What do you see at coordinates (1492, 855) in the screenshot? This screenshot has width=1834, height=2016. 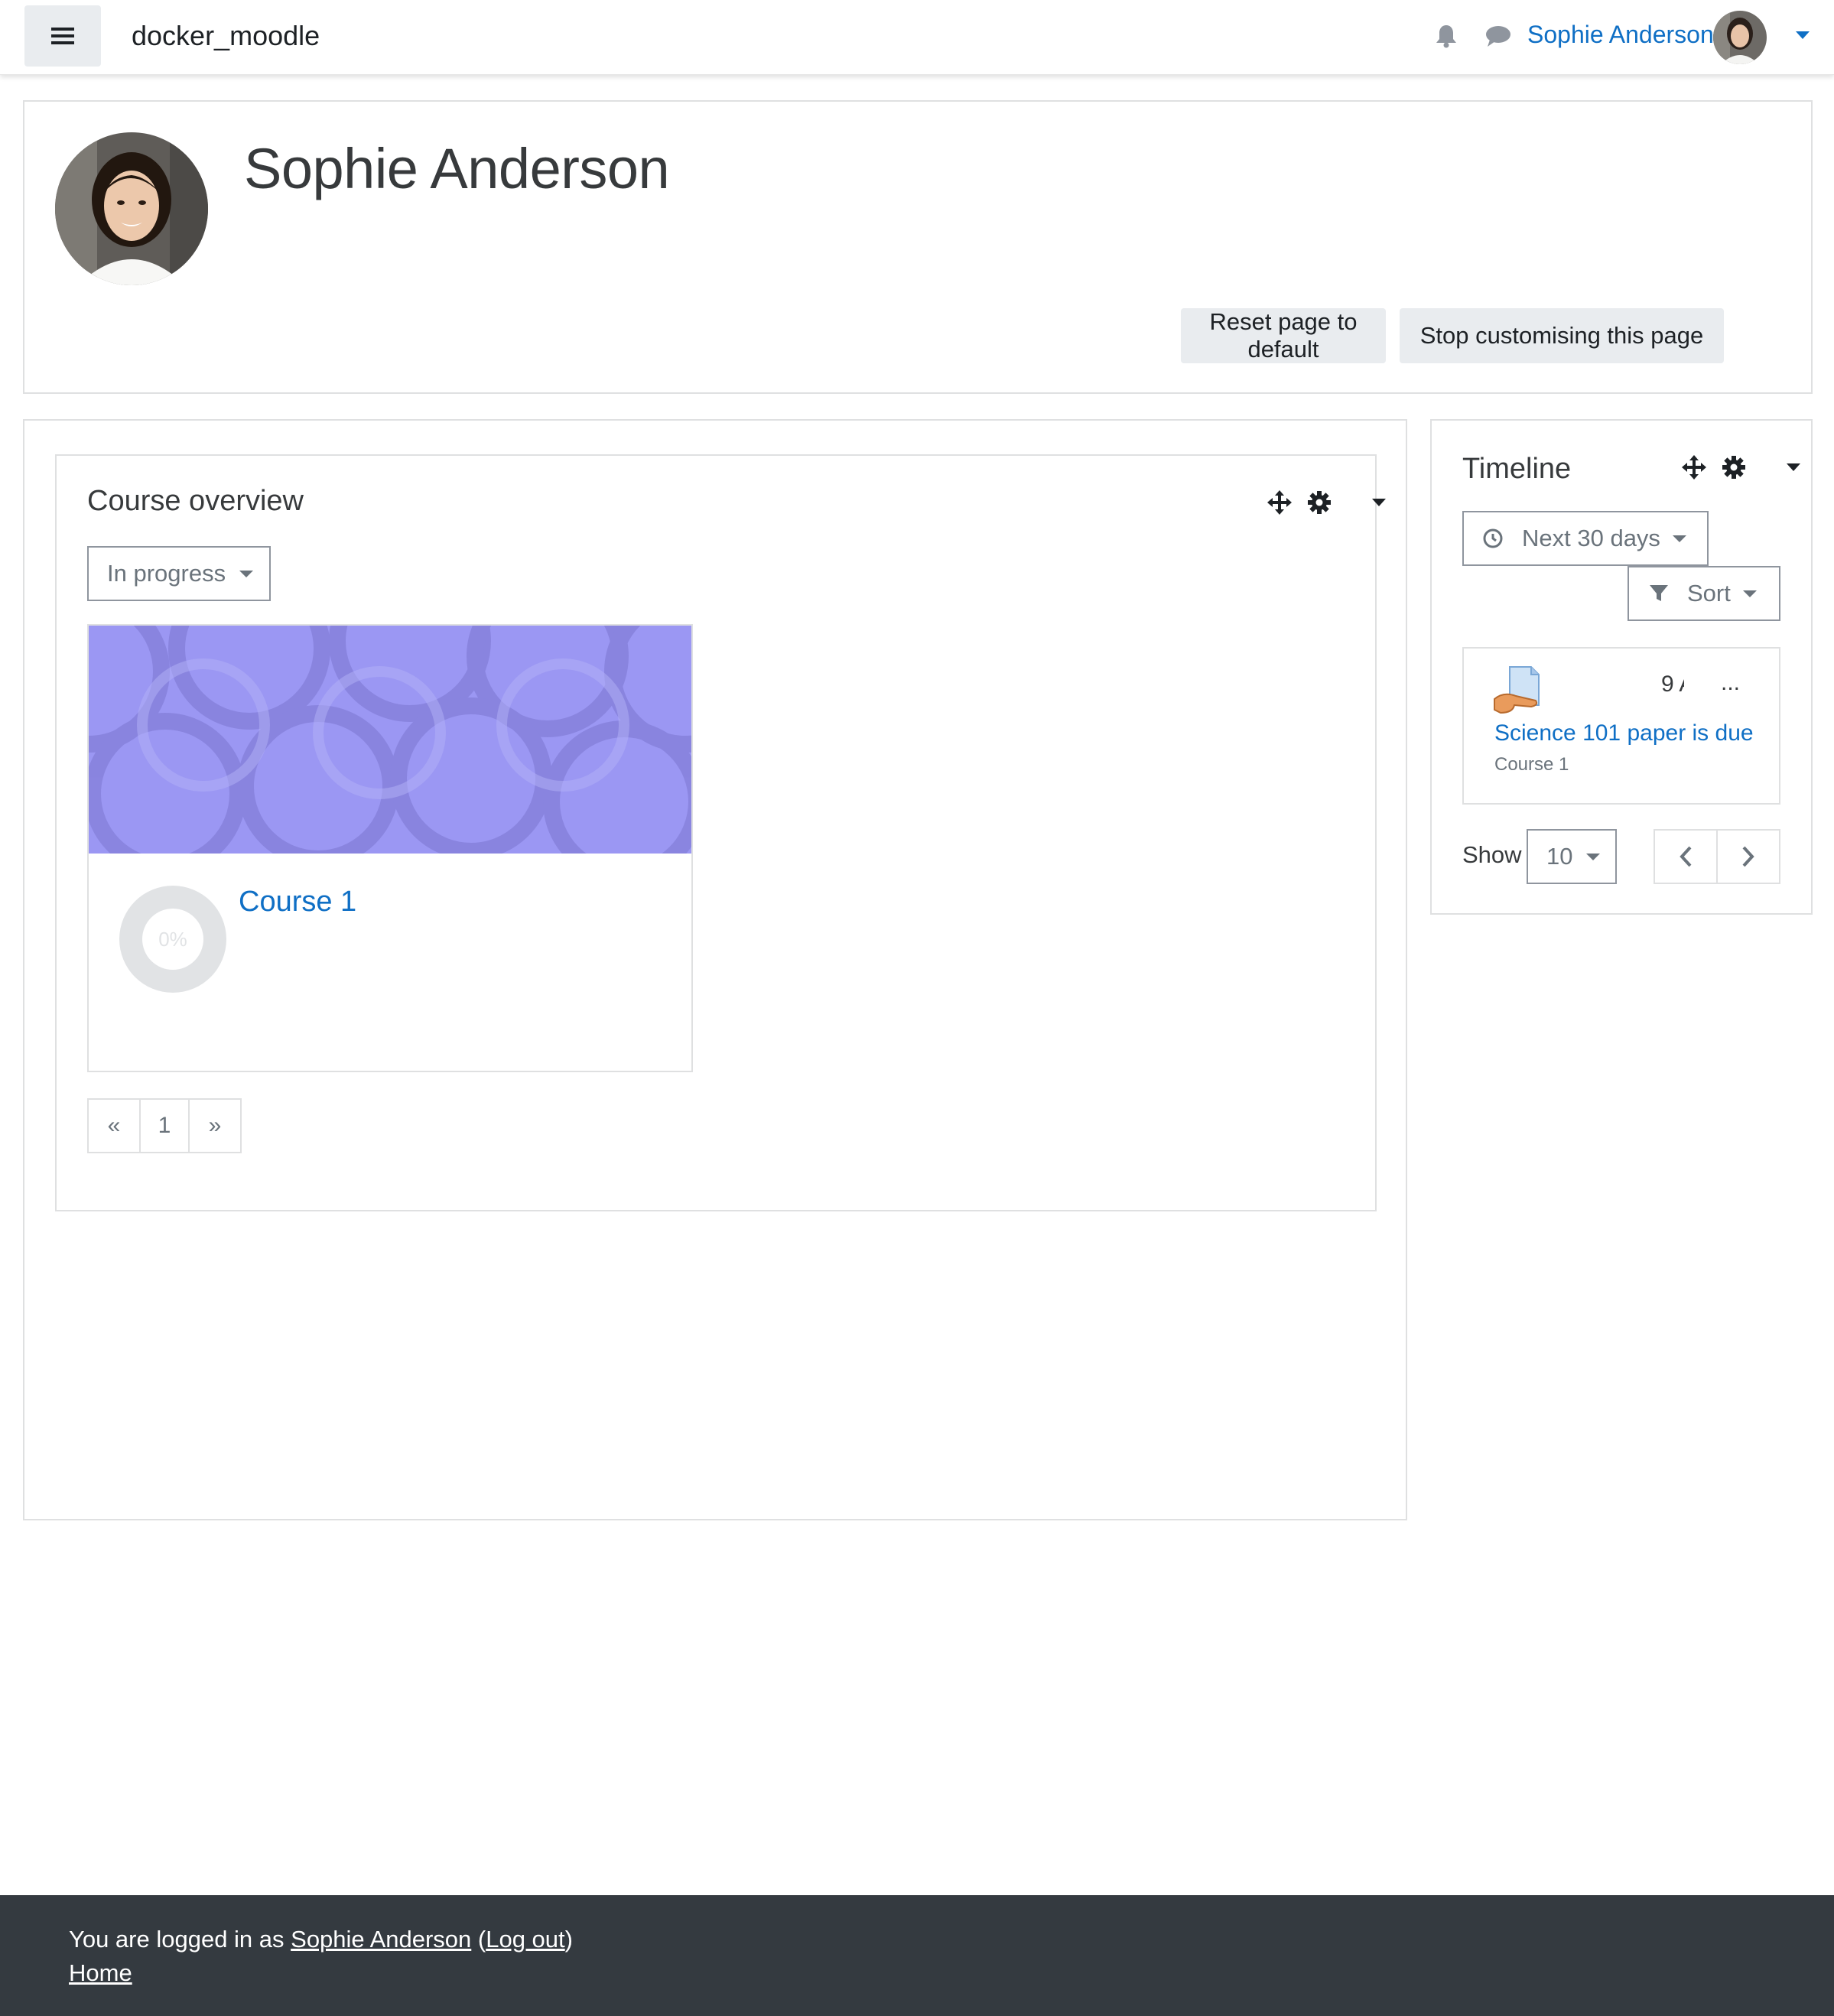 I see `show-label: Show` at bounding box center [1492, 855].